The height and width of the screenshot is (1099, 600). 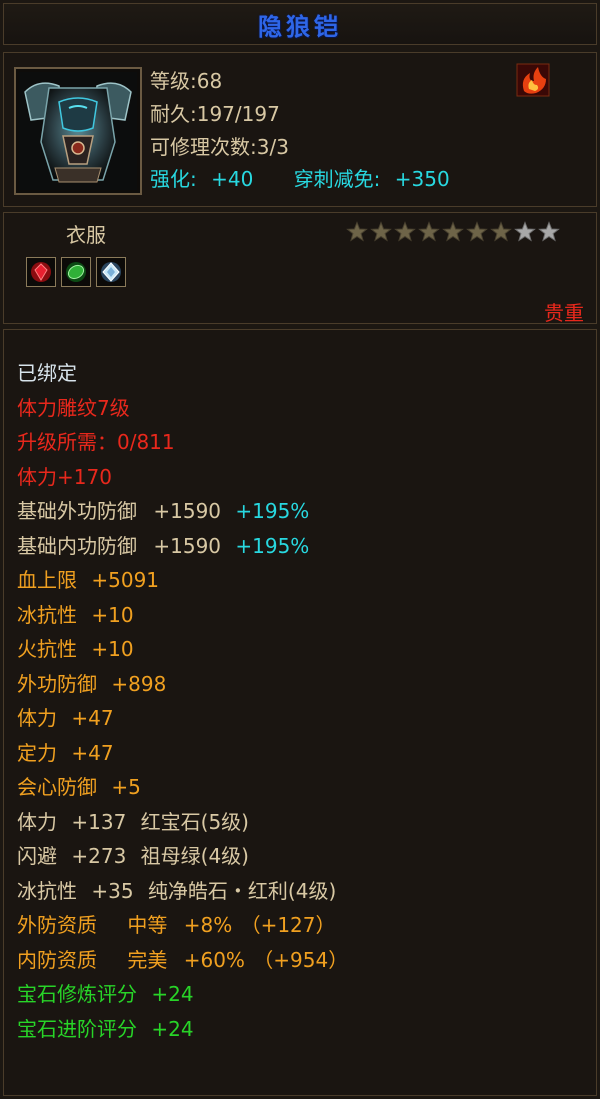 What do you see at coordinates (88, 578) in the screenshot?
I see `hp-max-line: 血上限 +5091` at bounding box center [88, 578].